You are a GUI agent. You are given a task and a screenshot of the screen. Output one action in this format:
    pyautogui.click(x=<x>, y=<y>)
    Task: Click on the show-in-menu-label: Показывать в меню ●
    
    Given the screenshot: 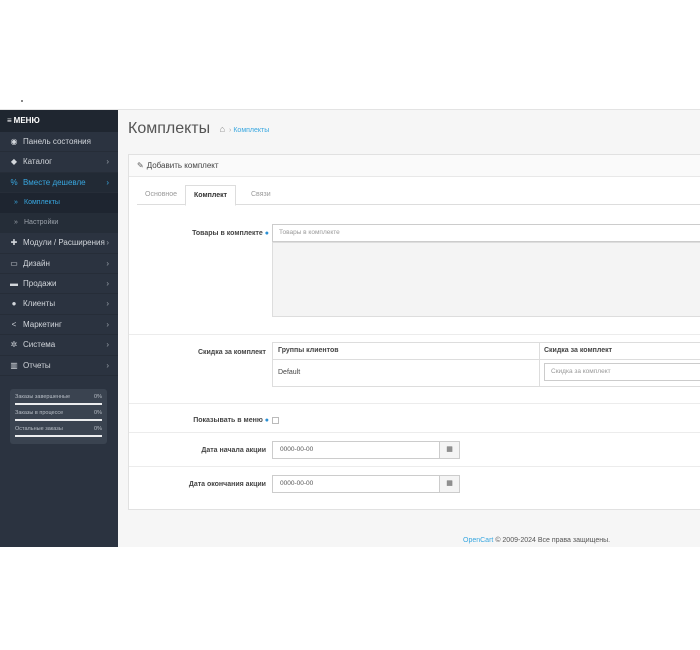 What is the action you would take?
    pyautogui.click(x=209, y=420)
    